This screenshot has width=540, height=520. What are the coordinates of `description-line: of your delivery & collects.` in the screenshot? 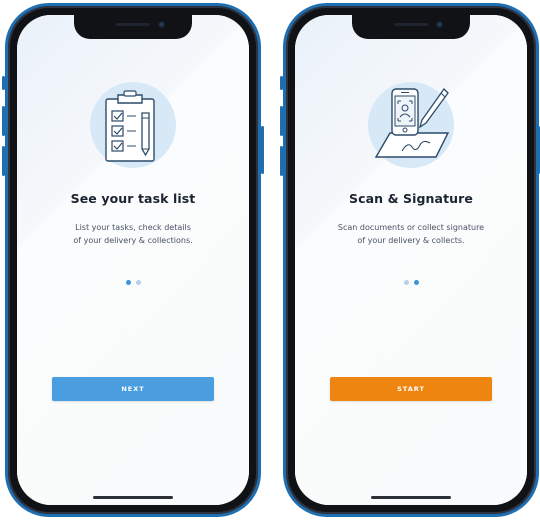 It's located at (411, 240).